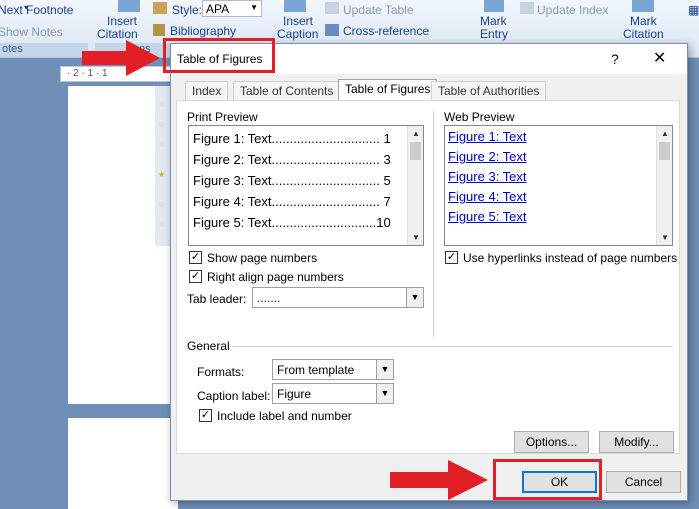 The width and height of the screenshot is (699, 509). Describe the element at coordinates (295, 6) in the screenshot. I see `caption-icon` at that location.